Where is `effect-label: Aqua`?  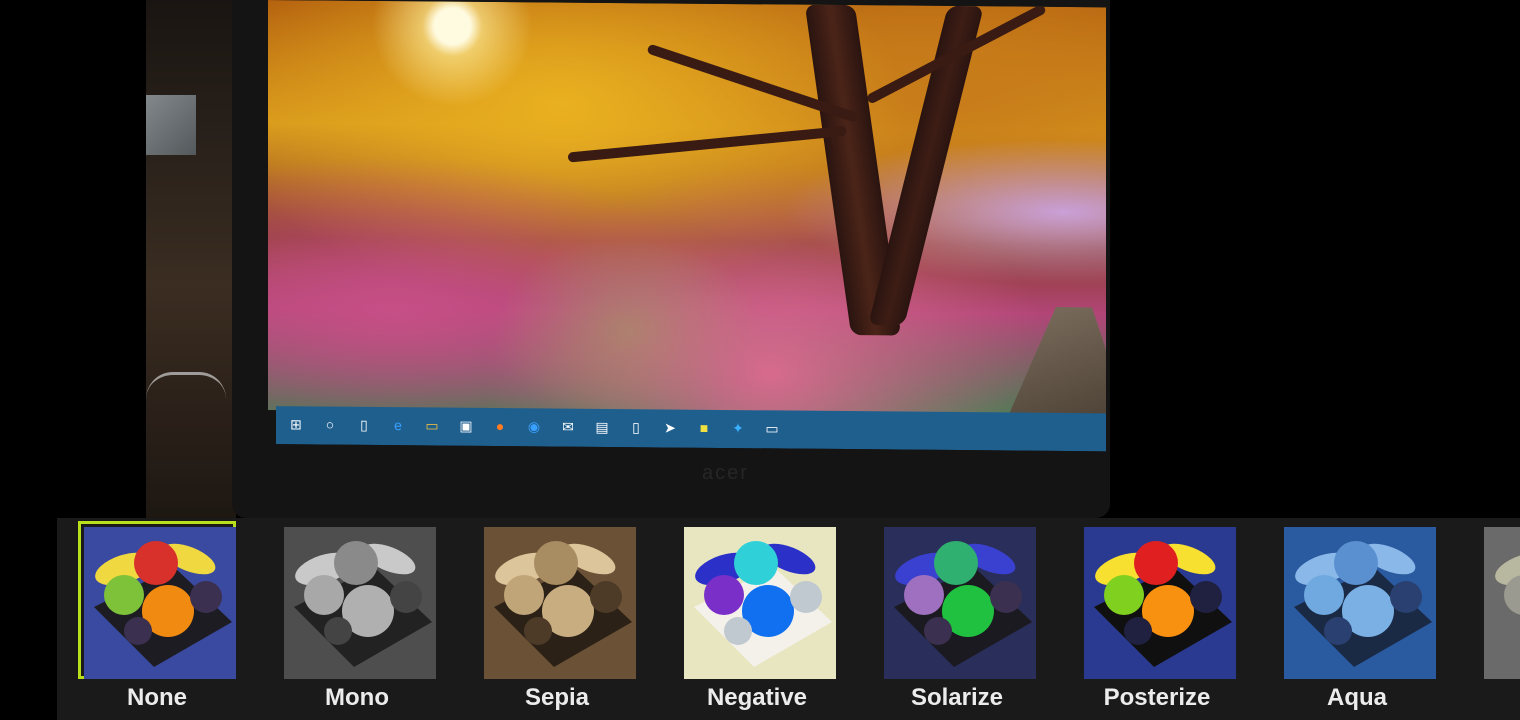 effect-label: Aqua is located at coordinates (1357, 697).